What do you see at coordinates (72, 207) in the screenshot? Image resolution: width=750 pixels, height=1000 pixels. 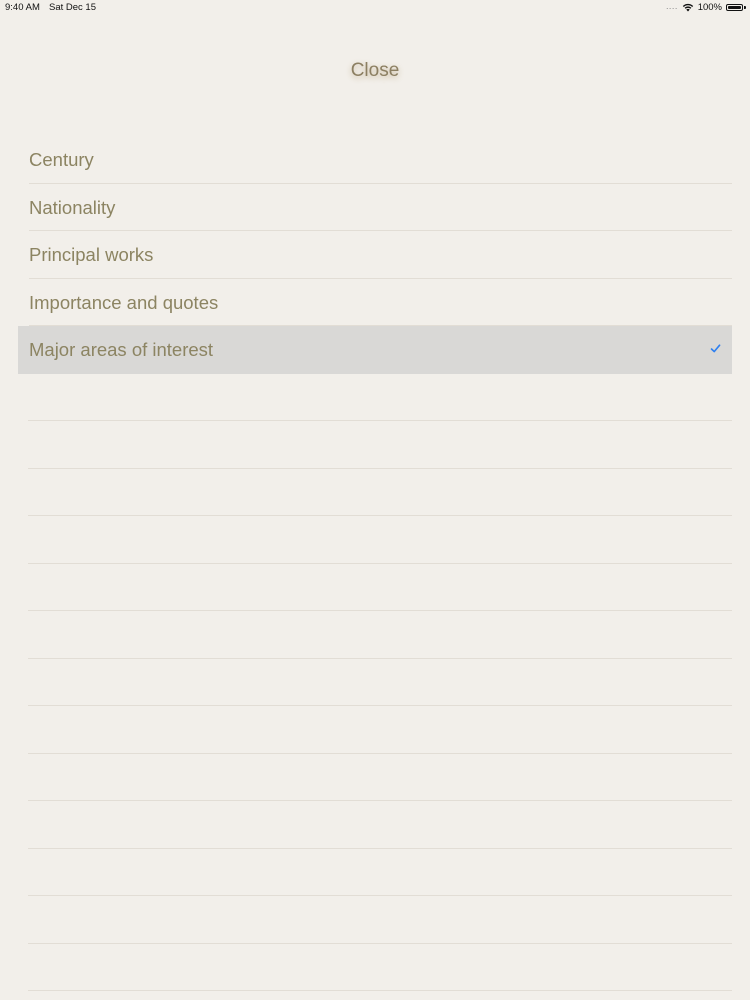 I see `list-item-label: Nationality` at bounding box center [72, 207].